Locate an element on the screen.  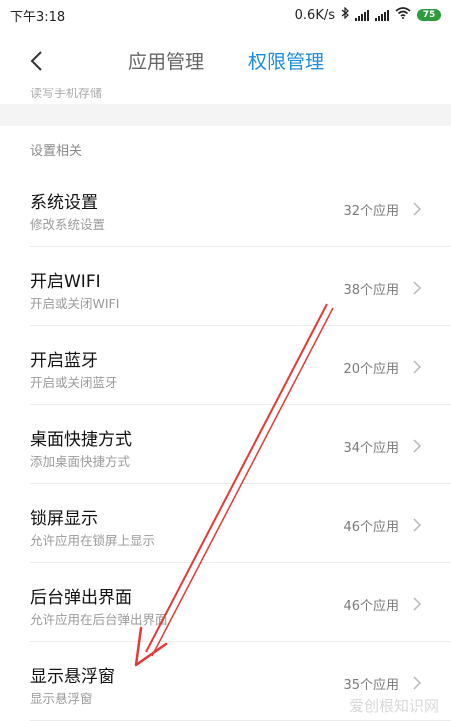
bluetooth-icon is located at coordinates (345, 14).